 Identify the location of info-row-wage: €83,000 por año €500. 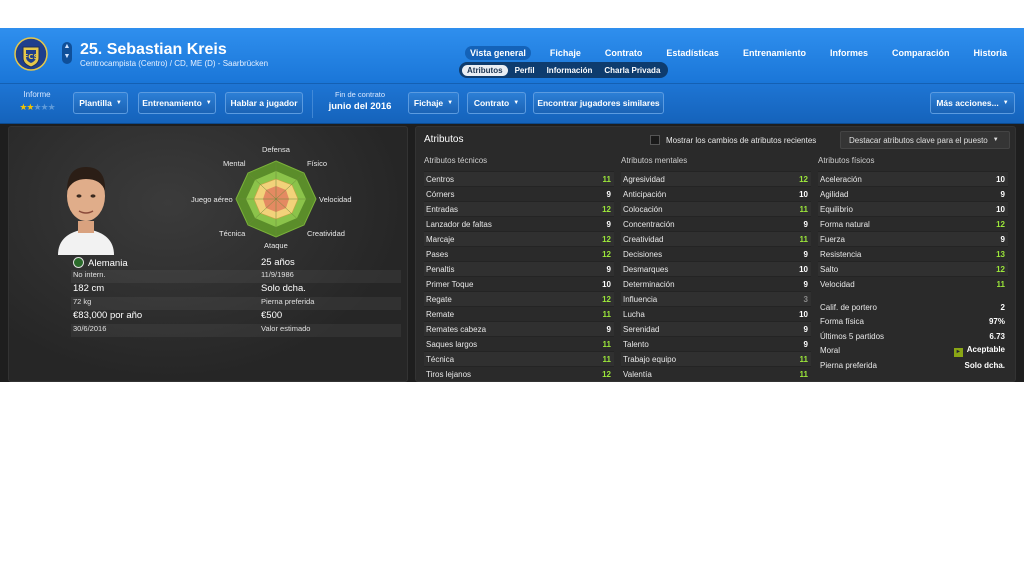
(236, 316).